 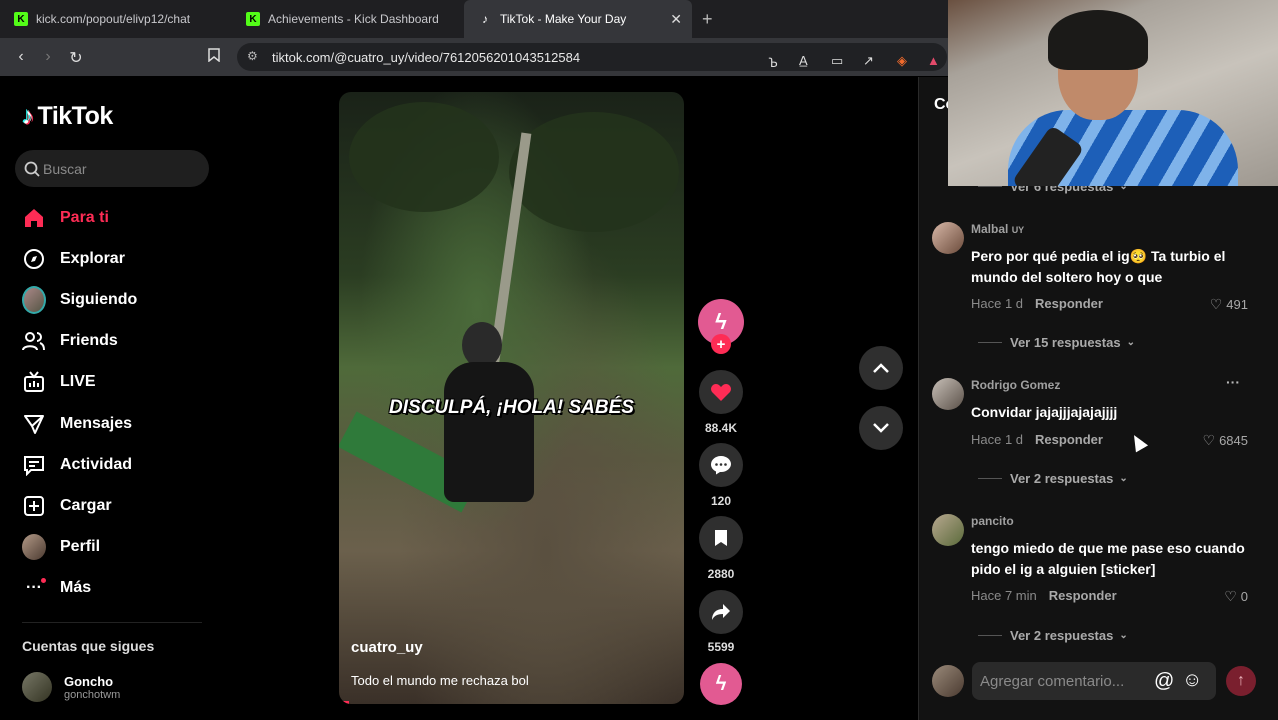 I want to click on comment-username: pancito, so click(x=992, y=521).